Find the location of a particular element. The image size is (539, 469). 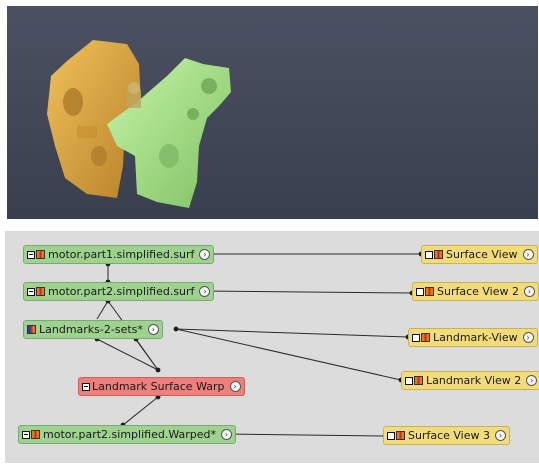

node-surface-view-2: Surface View 2 › is located at coordinates (475, 291).